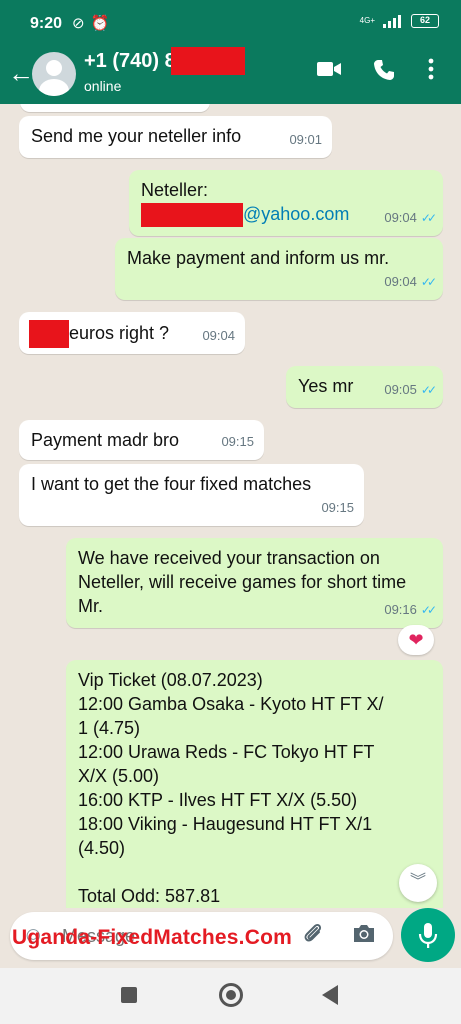  What do you see at coordinates (226, 752) in the screenshot?
I see `ticket-line: 12:00 Urawa Reds - FC Tokyo HT FT` at bounding box center [226, 752].